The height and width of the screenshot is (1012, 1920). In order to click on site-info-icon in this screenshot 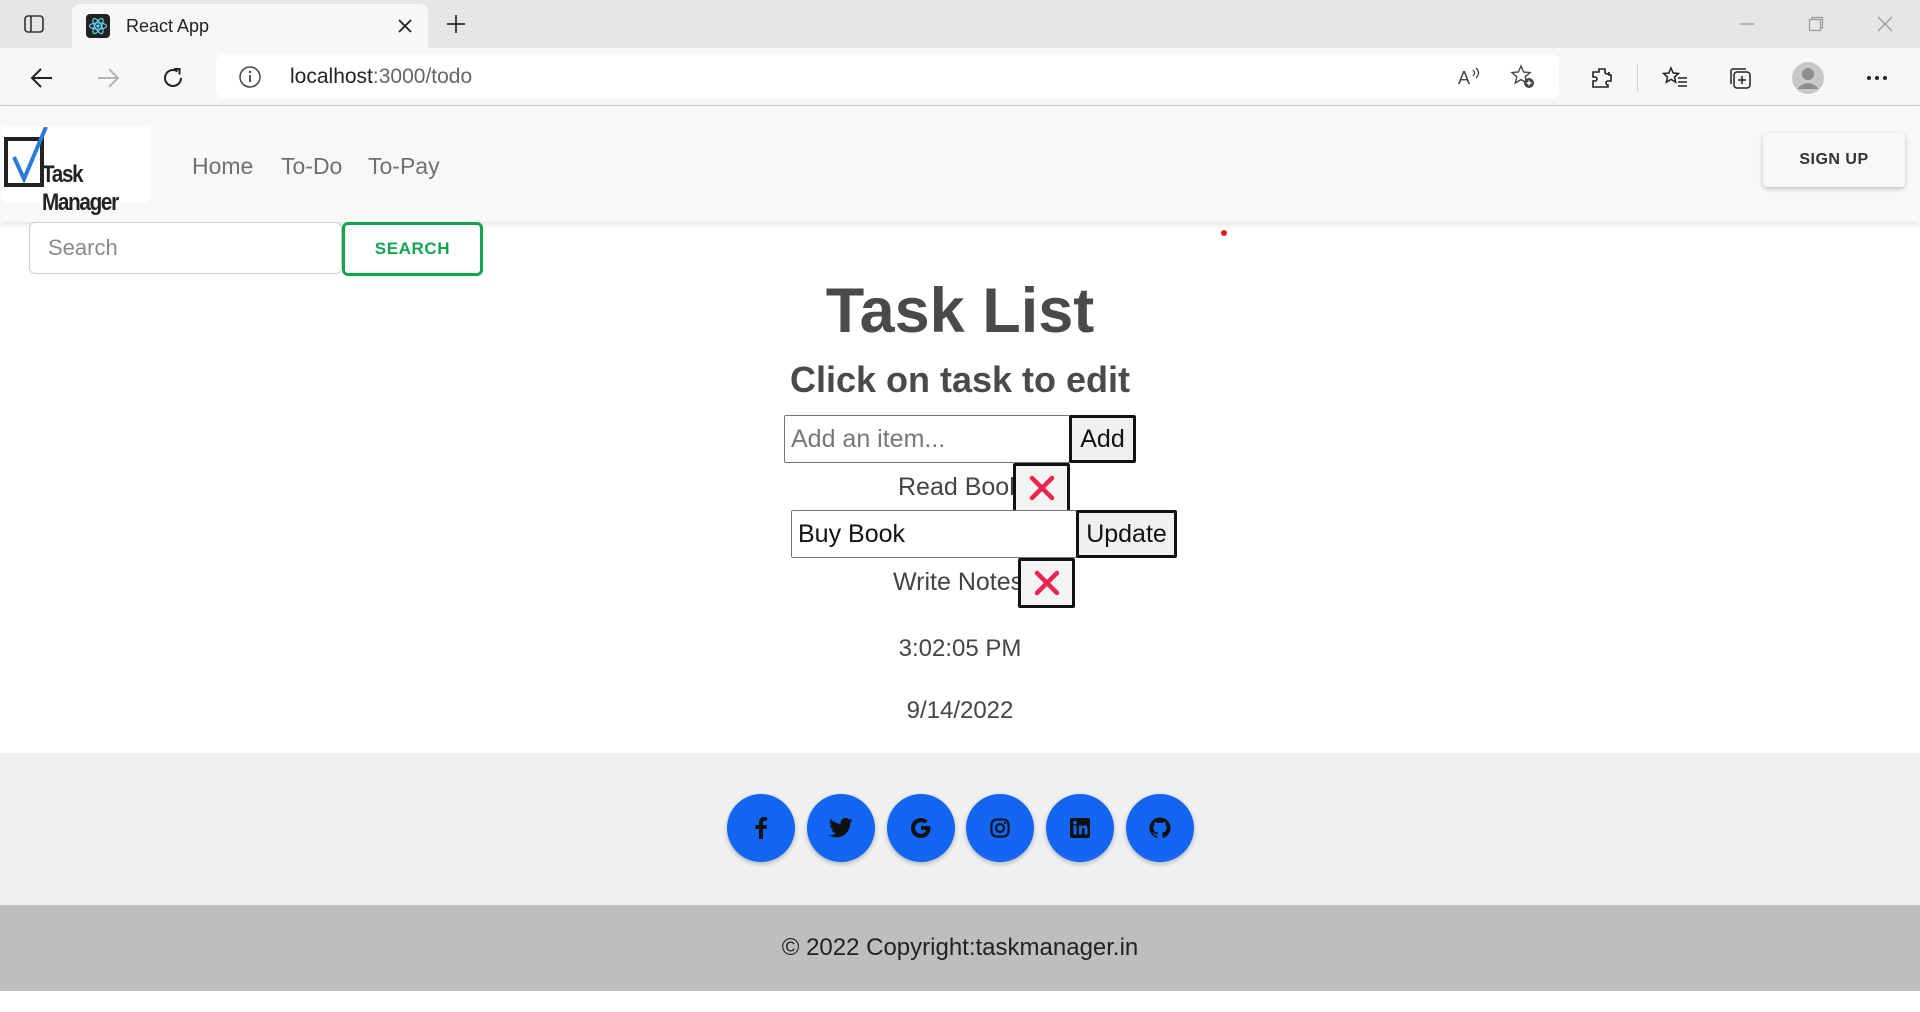, I will do `click(250, 77)`.